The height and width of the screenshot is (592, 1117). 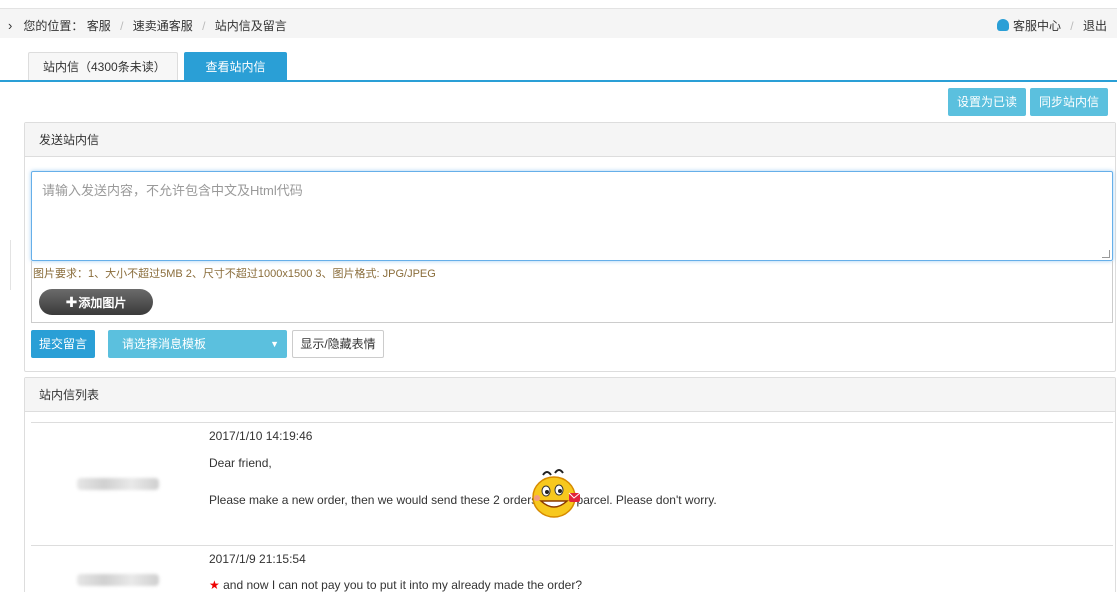 What do you see at coordinates (274, 344) in the screenshot?
I see `caret-down-icon: ▼` at bounding box center [274, 344].